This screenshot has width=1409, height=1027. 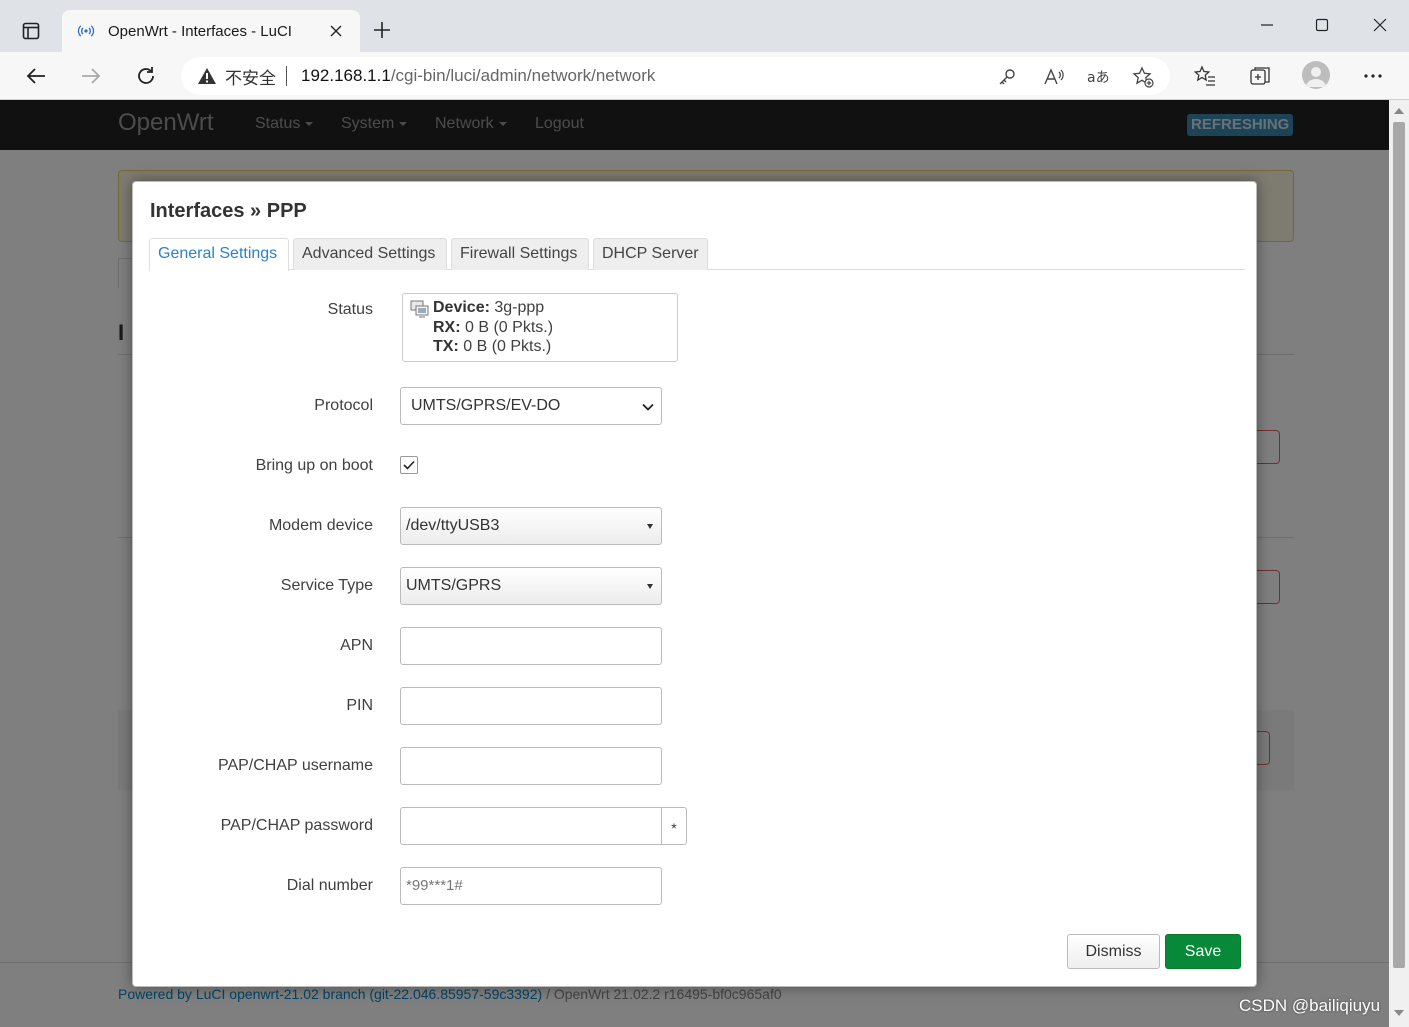 What do you see at coordinates (91, 76) in the screenshot?
I see `forward-icon` at bounding box center [91, 76].